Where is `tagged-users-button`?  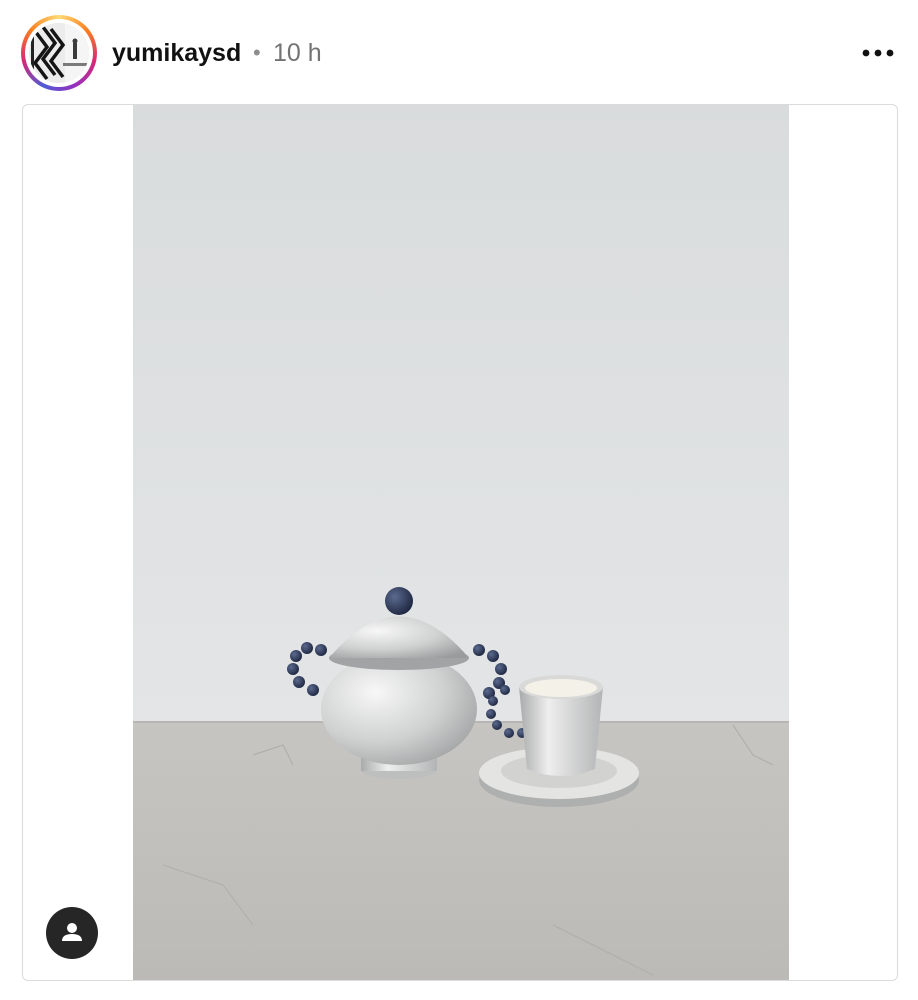 tagged-users-button is located at coordinates (72, 933).